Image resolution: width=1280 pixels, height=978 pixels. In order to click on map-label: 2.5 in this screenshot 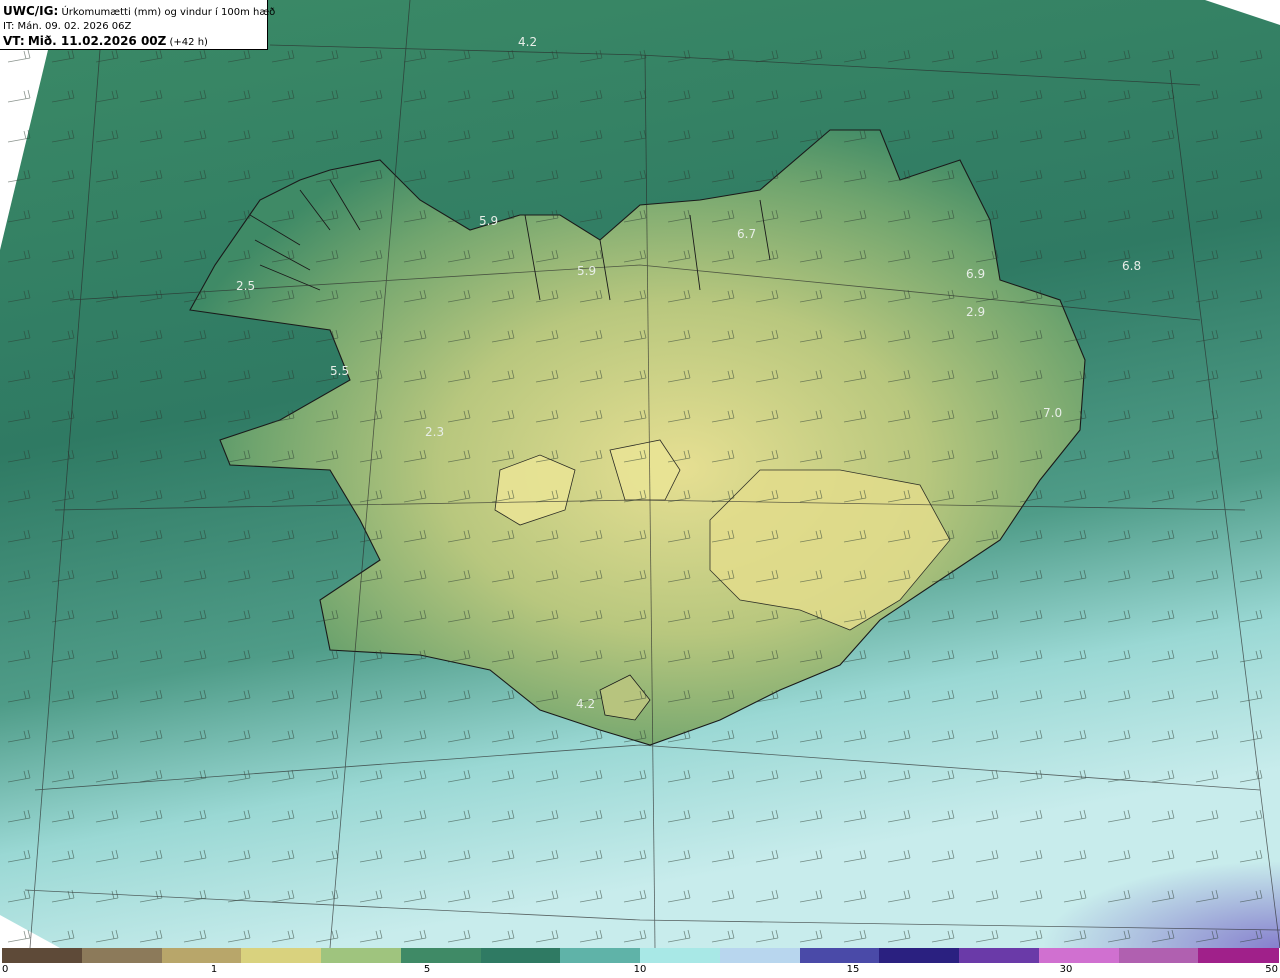, I will do `click(245, 286)`.